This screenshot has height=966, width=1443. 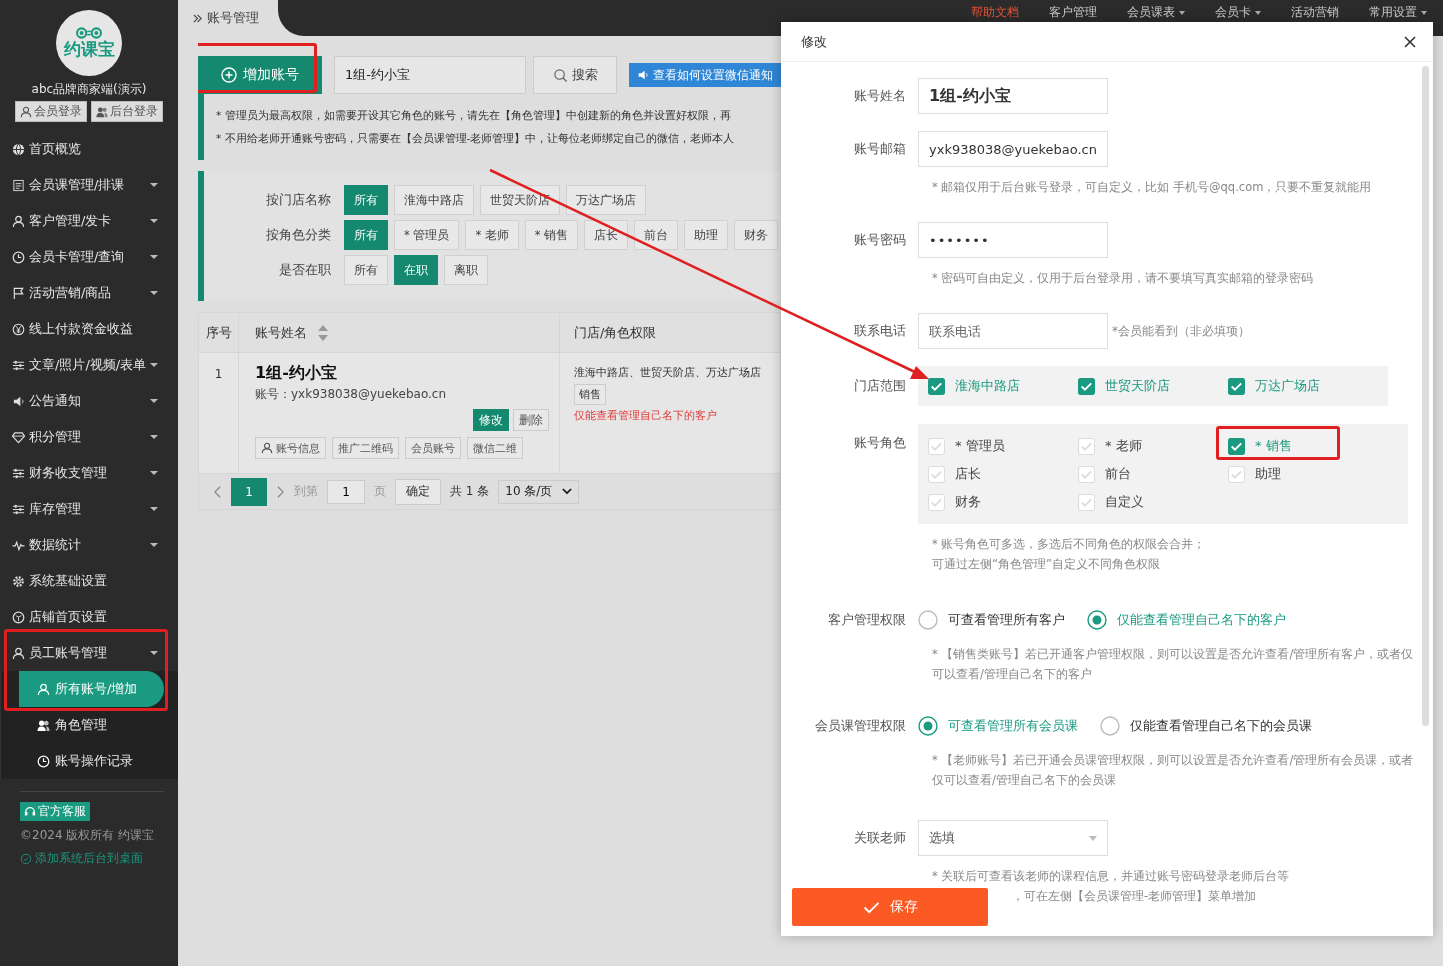 I want to click on email-field: yxk938038@yuekebao.cn, so click(x=1013, y=149).